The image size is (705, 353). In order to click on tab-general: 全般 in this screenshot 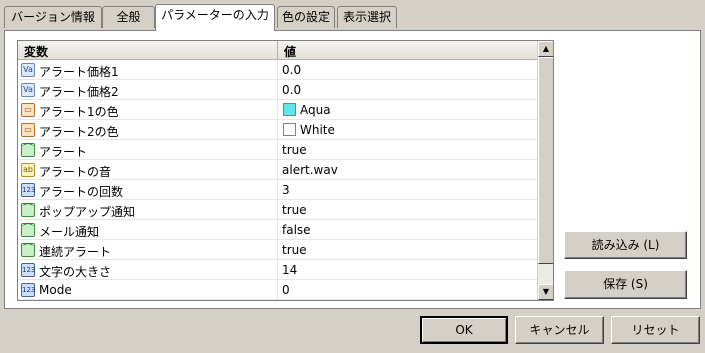, I will do `click(128, 17)`.